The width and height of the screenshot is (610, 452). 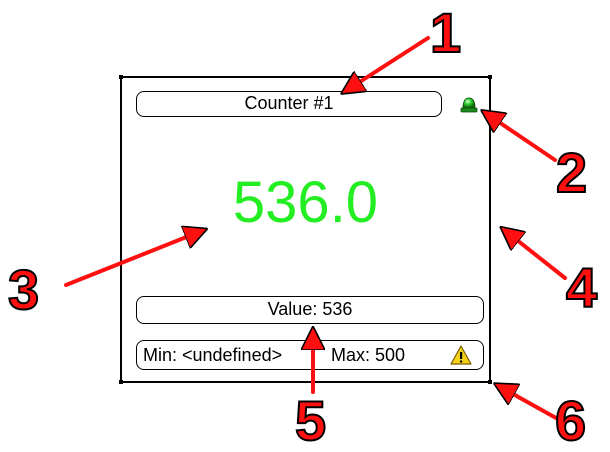 I want to click on min-label: Min: <undefined>, so click(x=213, y=355).